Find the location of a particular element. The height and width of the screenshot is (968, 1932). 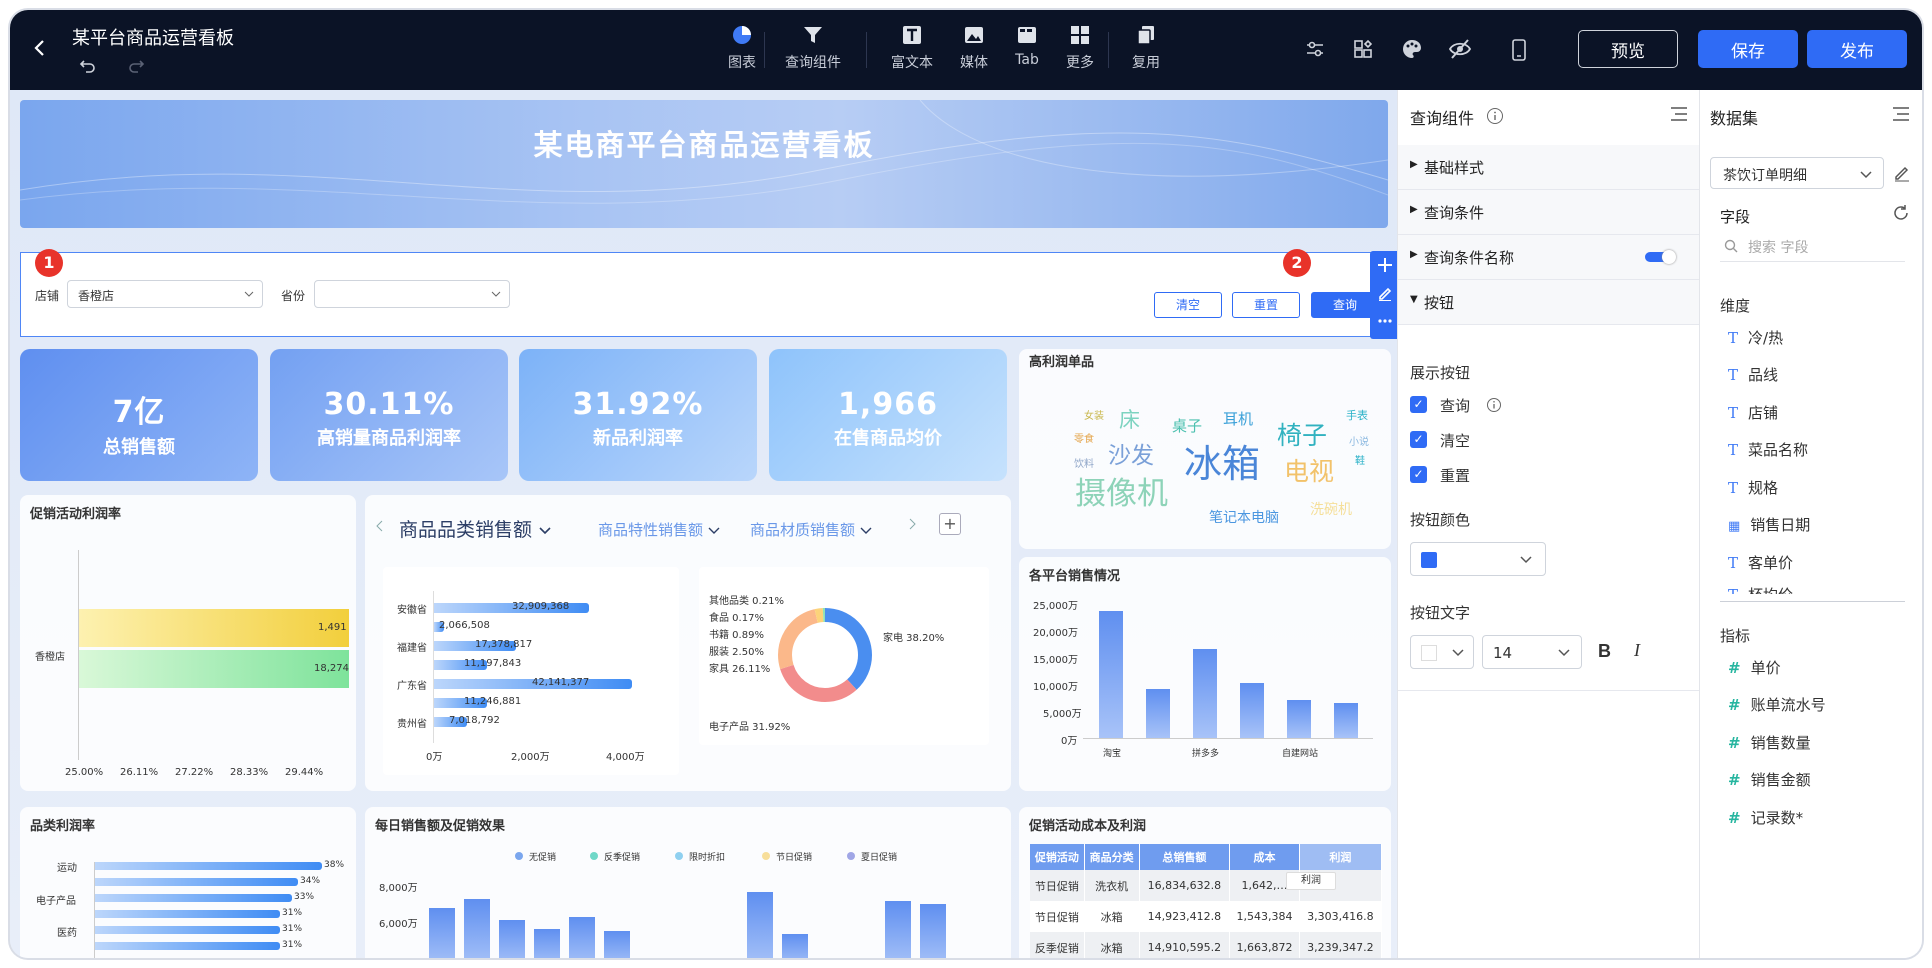

field-item: T 客单价 is located at coordinates (1760, 562).